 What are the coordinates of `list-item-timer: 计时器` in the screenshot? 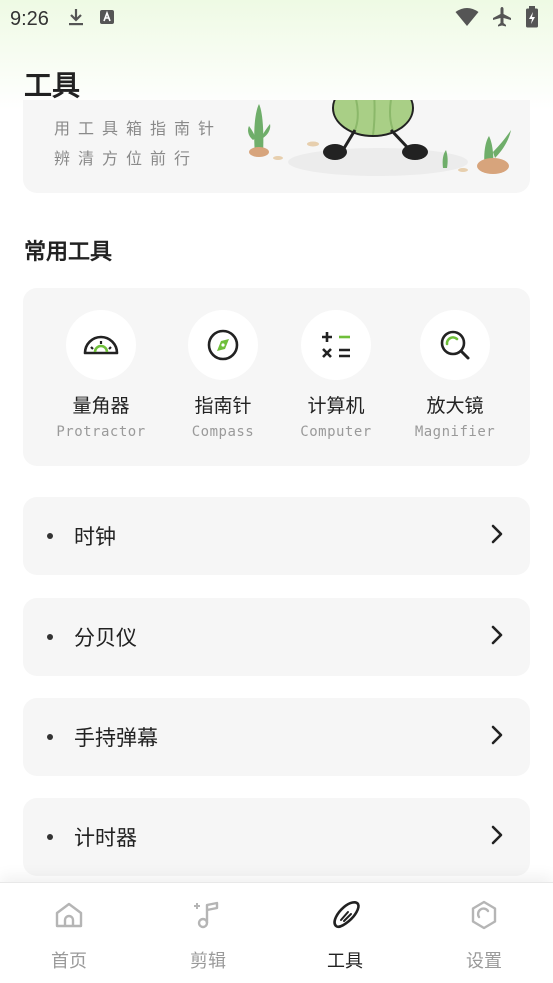 It's located at (276, 837).